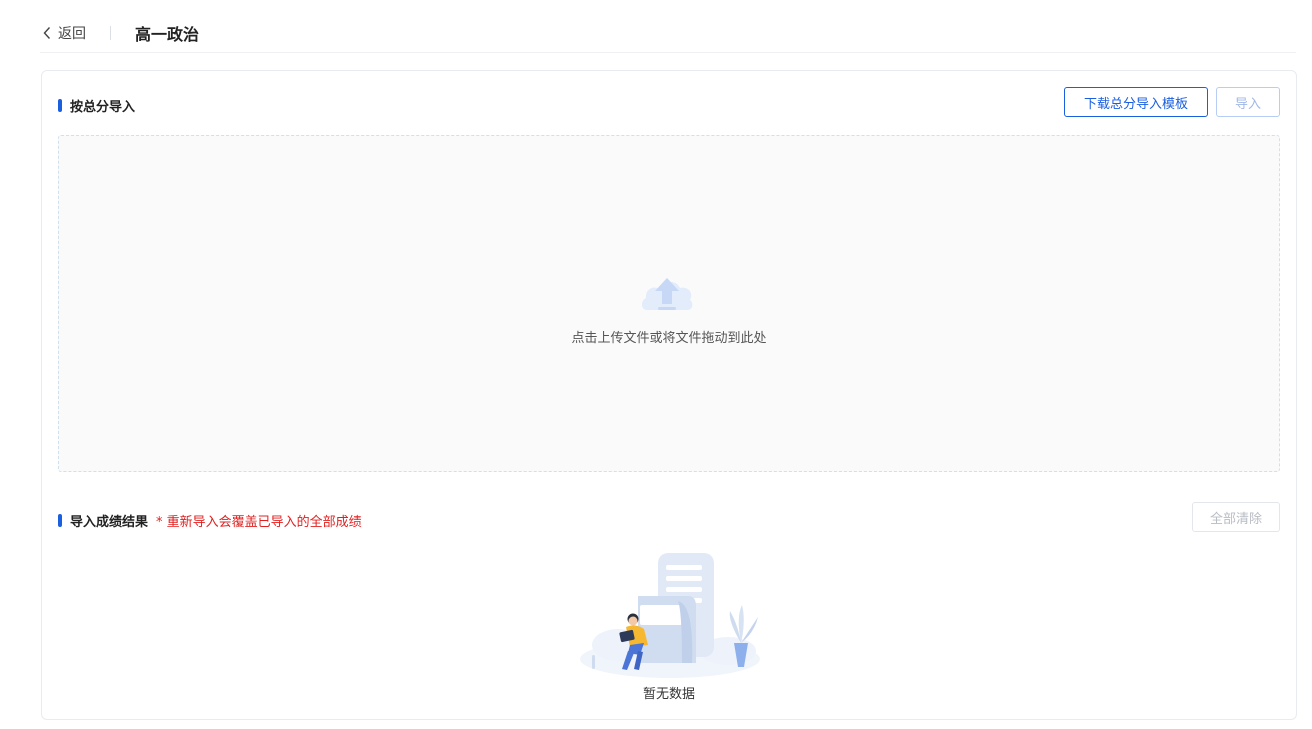 The image size is (1312, 729). What do you see at coordinates (668, 33) in the screenshot?
I see `page-header: 返回 高一政治` at bounding box center [668, 33].